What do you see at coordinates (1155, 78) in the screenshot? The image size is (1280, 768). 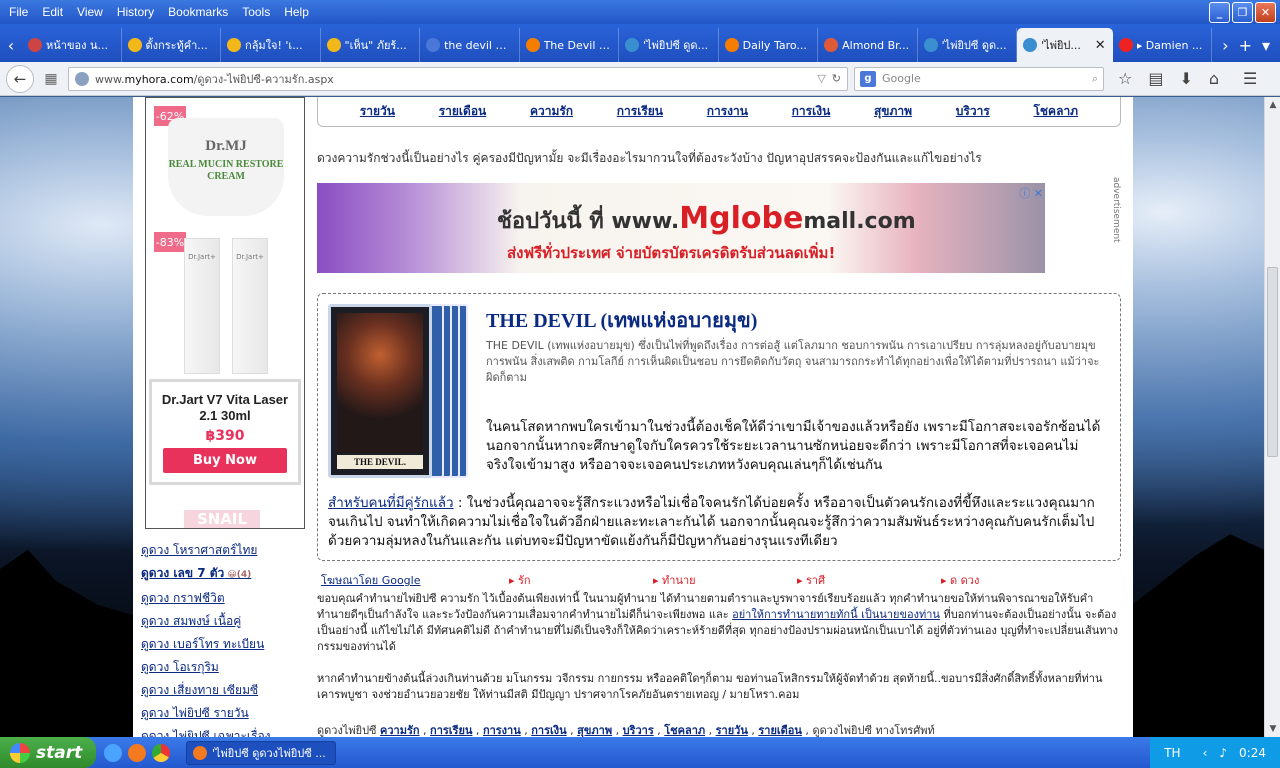 I see `reading-list-icon: ▤` at bounding box center [1155, 78].